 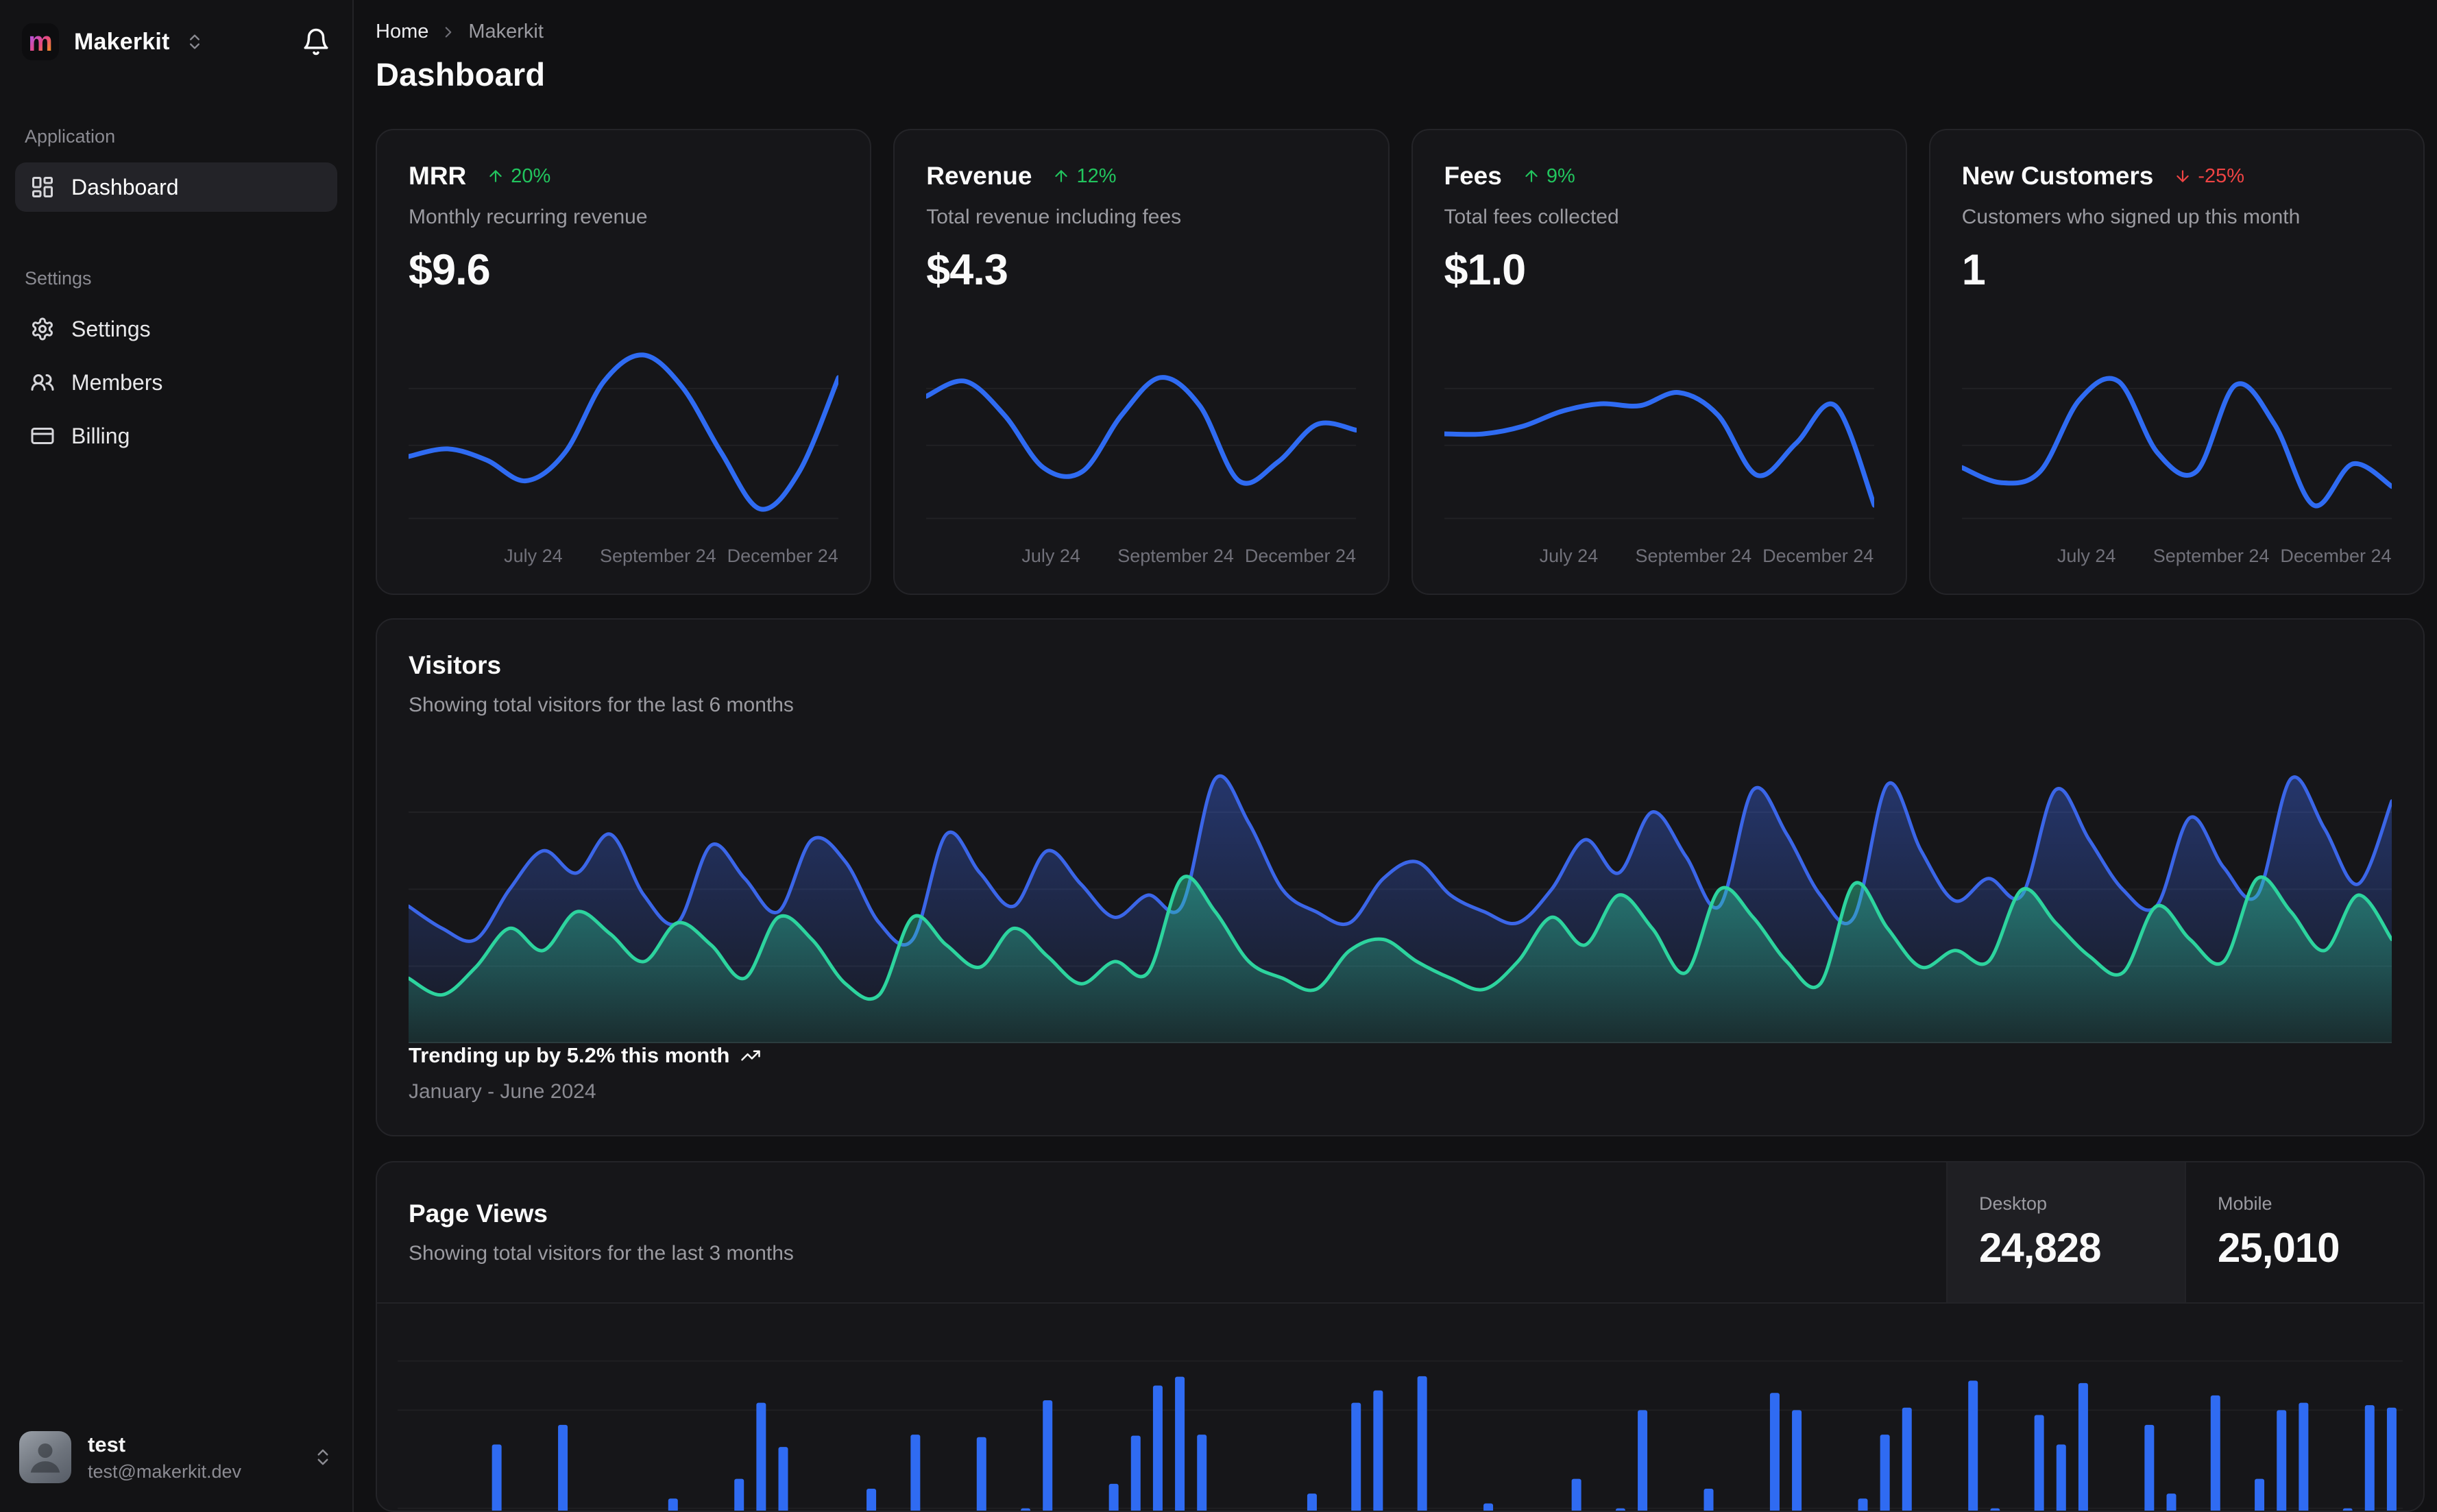 I want to click on mobile-value: 25,010, so click(x=2279, y=1248).